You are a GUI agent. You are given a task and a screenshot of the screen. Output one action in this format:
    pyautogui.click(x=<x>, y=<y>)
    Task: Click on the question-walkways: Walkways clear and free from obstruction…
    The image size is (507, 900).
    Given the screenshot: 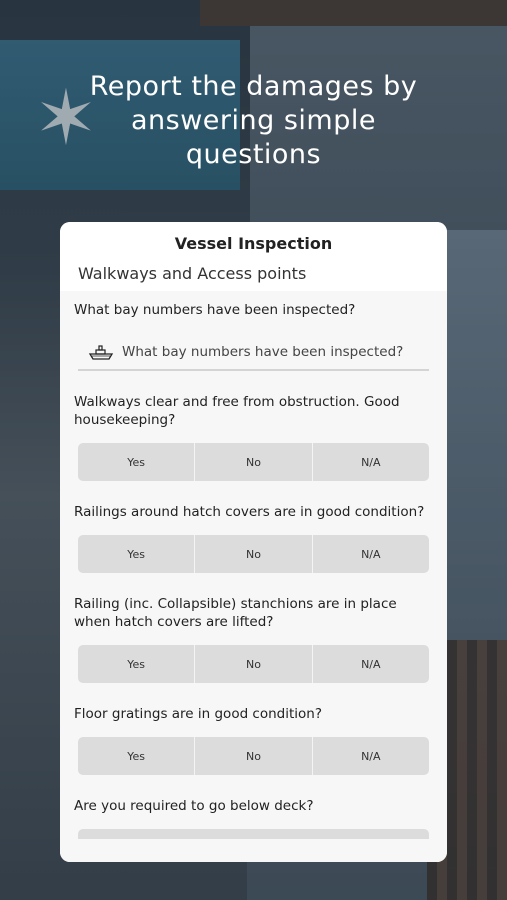 What is the action you would take?
    pyautogui.click(x=253, y=437)
    